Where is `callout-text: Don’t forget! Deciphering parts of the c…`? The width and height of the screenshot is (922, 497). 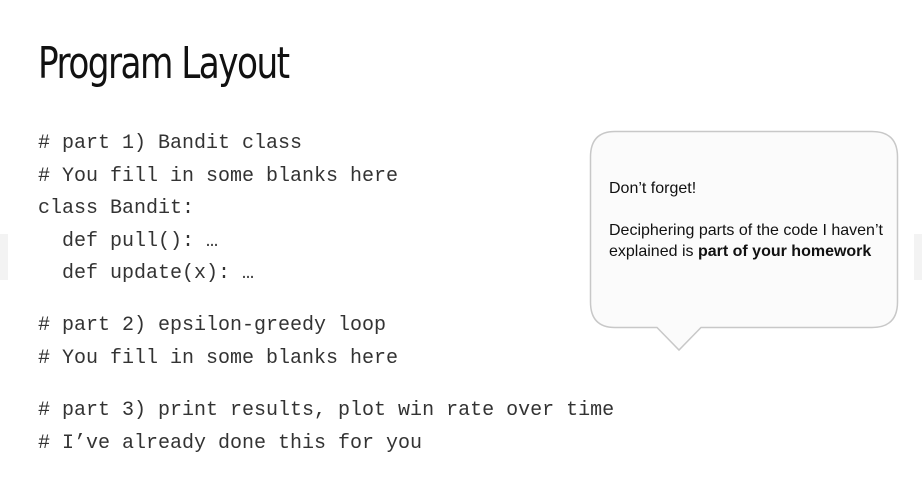
callout-text: Don’t forget! Deciphering parts of the c… is located at coordinates (749, 220).